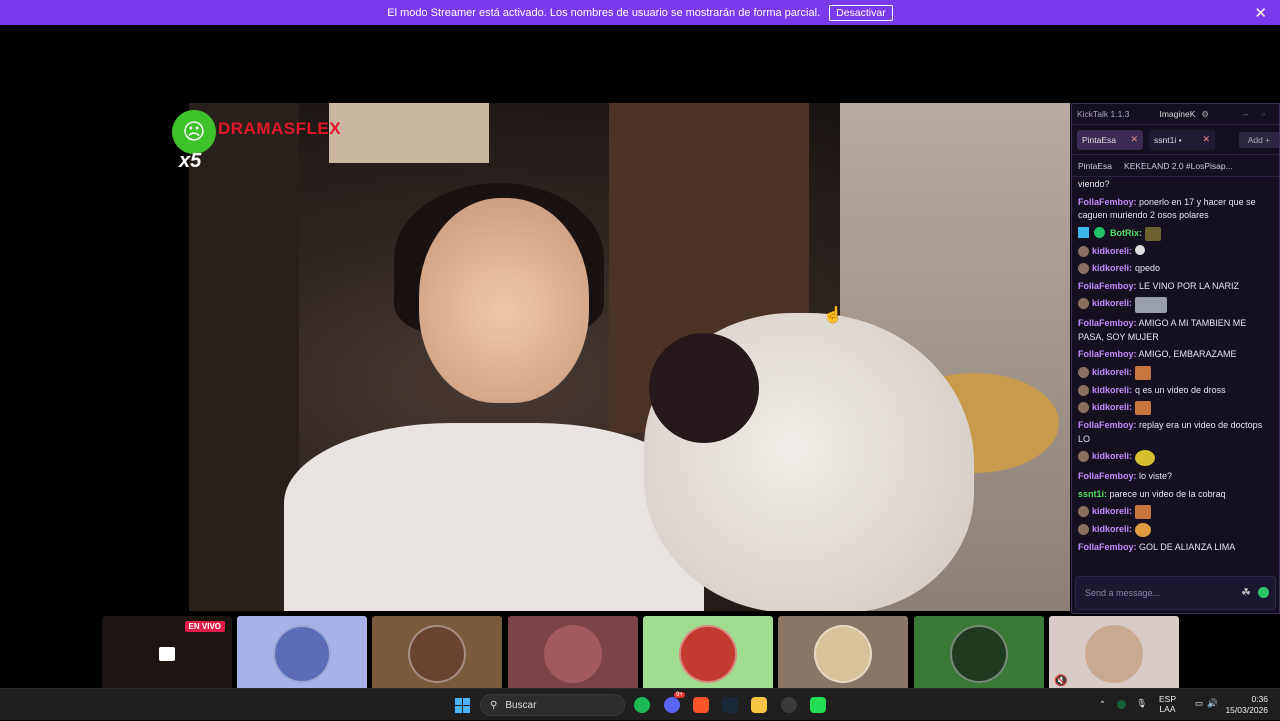 The width and height of the screenshot is (1280, 721). Describe the element at coordinates (1263, 592) in the screenshot. I see `kick-emote-icon` at that location.